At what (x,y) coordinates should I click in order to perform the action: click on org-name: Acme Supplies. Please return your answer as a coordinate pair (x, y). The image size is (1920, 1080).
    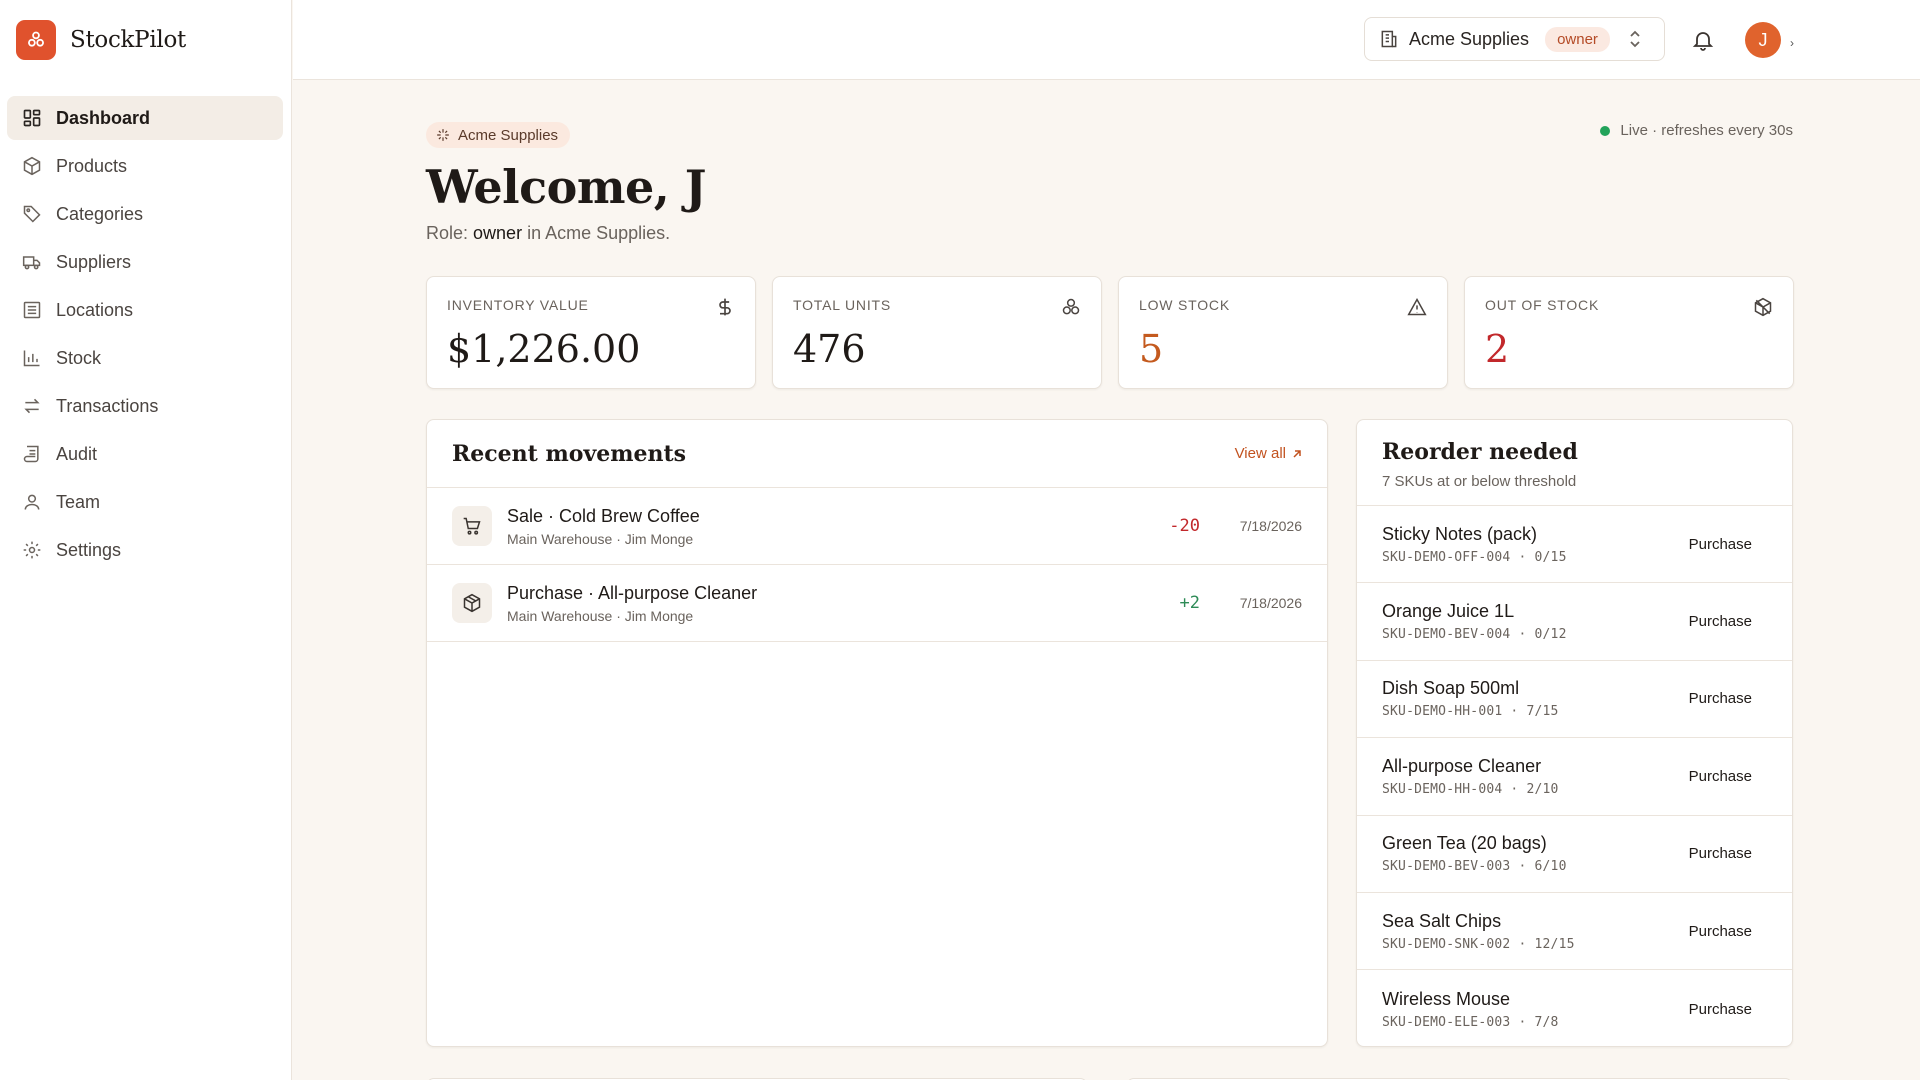
    Looking at the image, I should click on (1469, 38).